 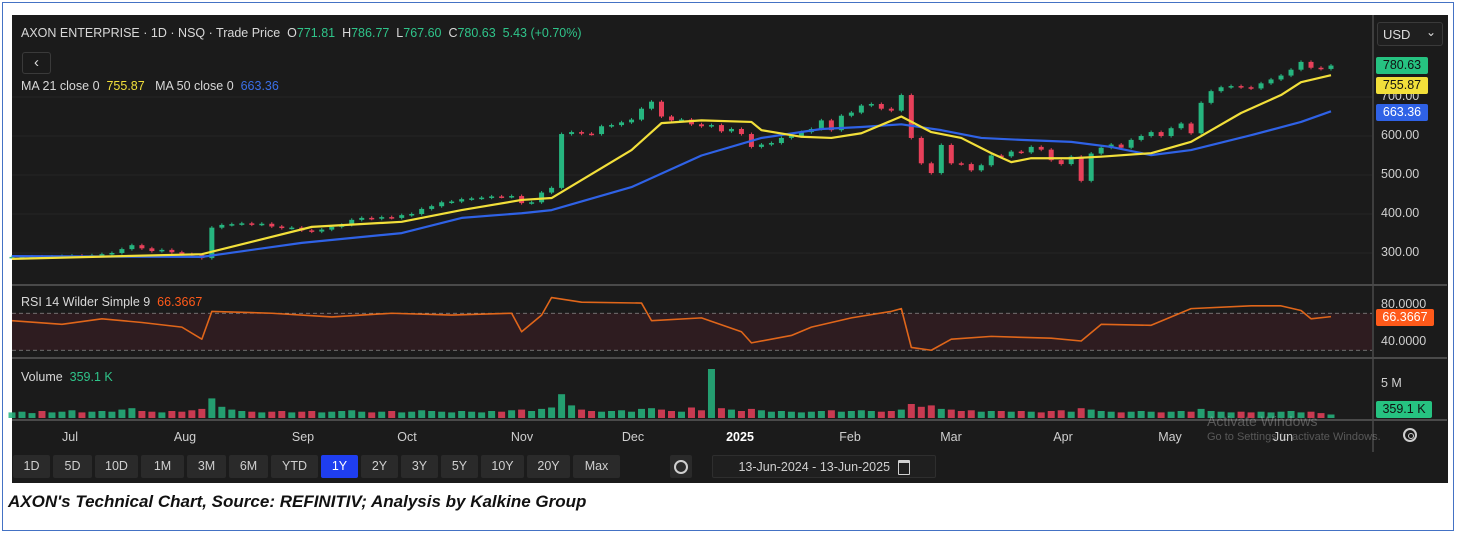 I want to click on gear-icon, so click(x=681, y=466).